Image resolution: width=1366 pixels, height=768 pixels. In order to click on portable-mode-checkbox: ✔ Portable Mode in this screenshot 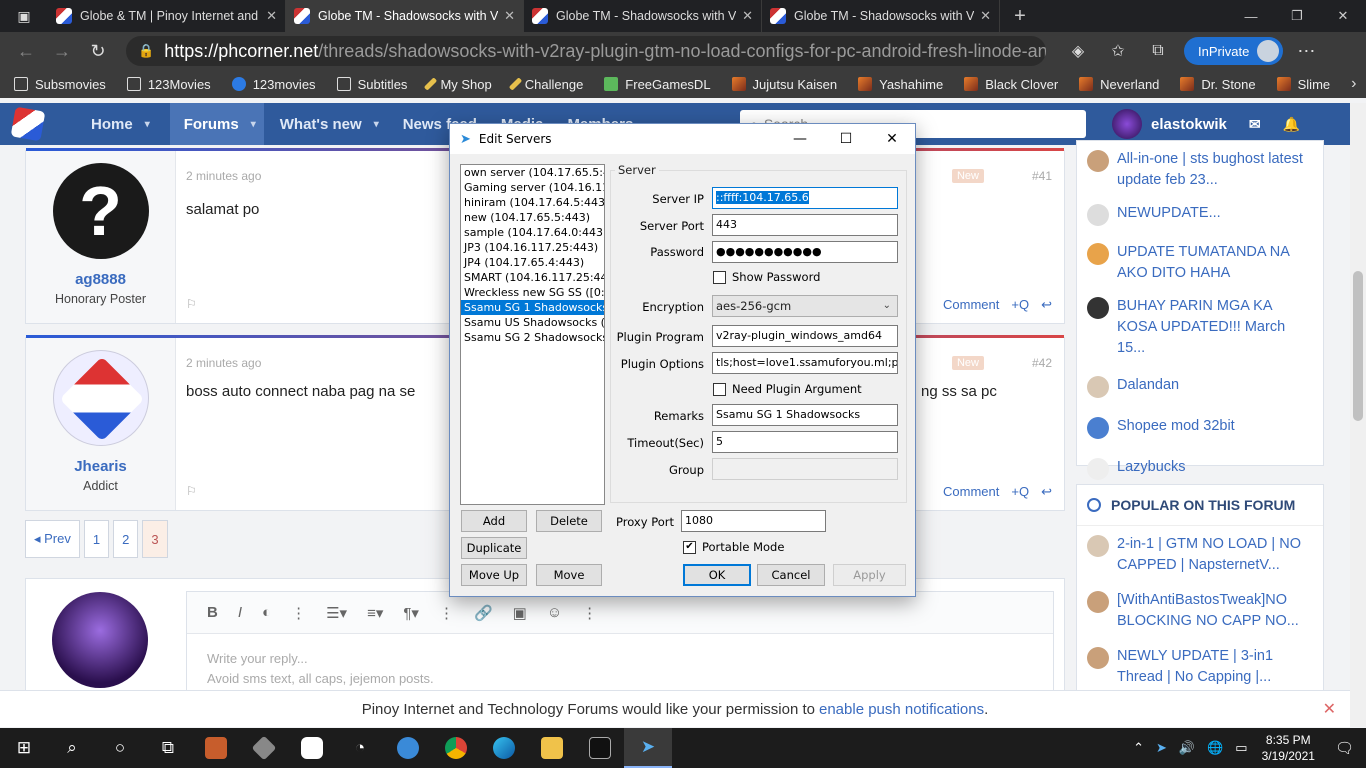, I will do `click(733, 547)`.